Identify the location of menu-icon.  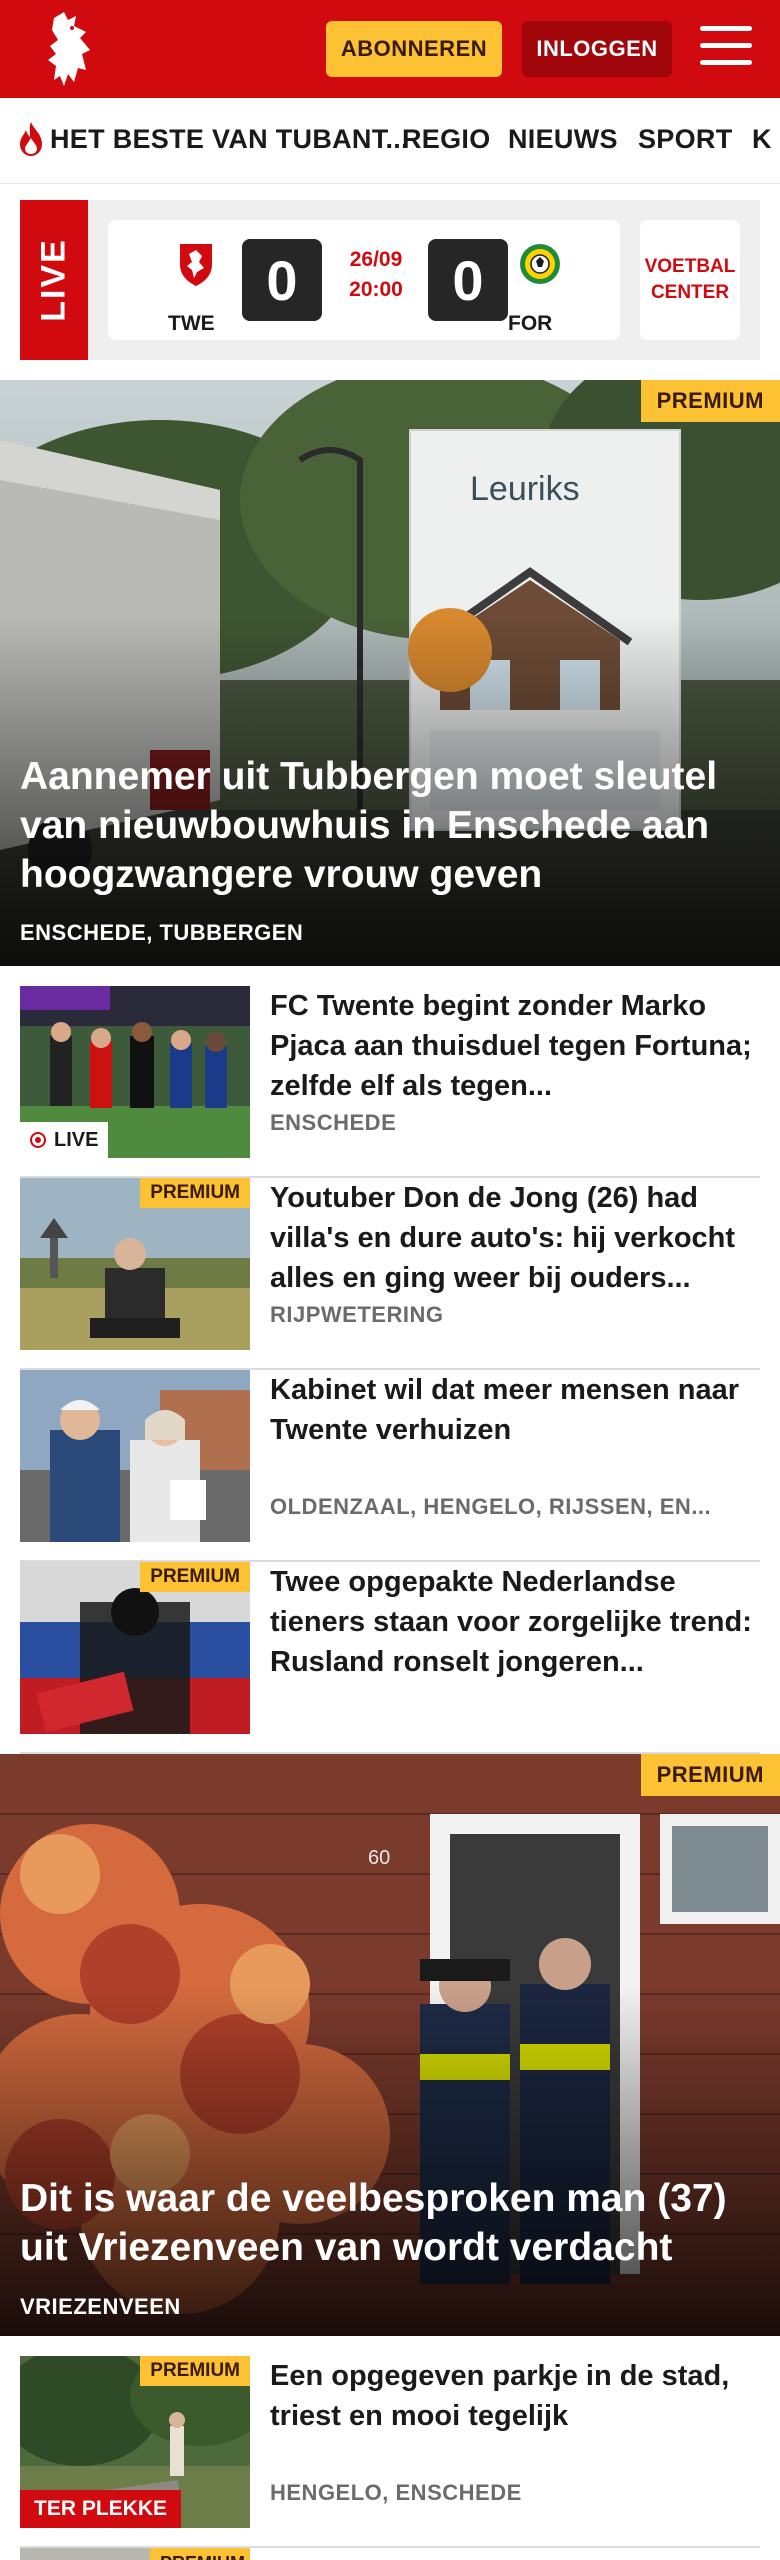
(726, 48).